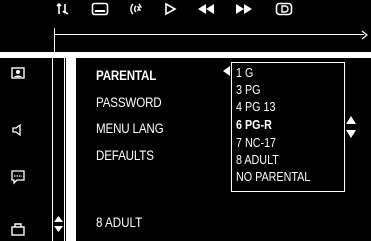 This screenshot has width=371, height=241. I want to click on toolbar-divider, so click(54, 40).